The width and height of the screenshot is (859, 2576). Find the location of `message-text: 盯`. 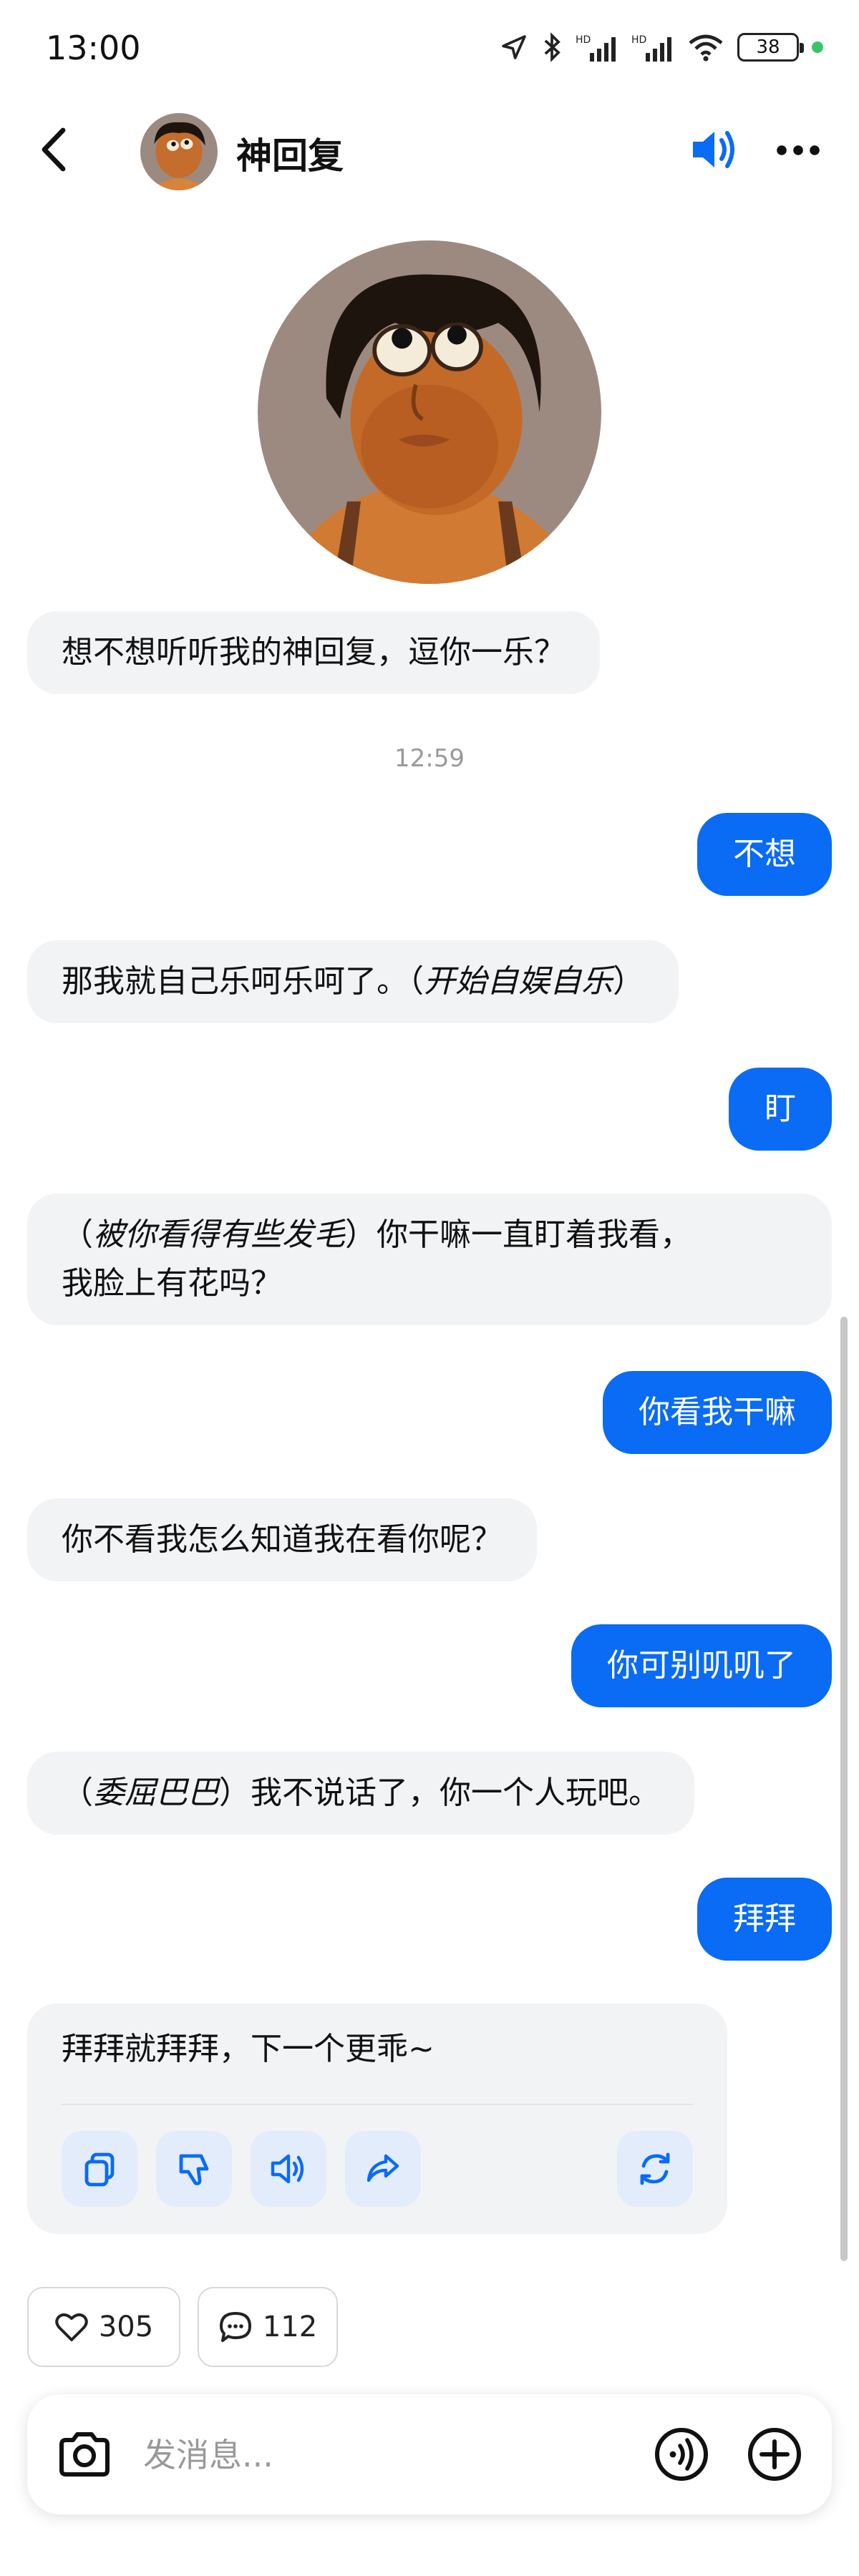

message-text: 盯 is located at coordinates (780, 1109).